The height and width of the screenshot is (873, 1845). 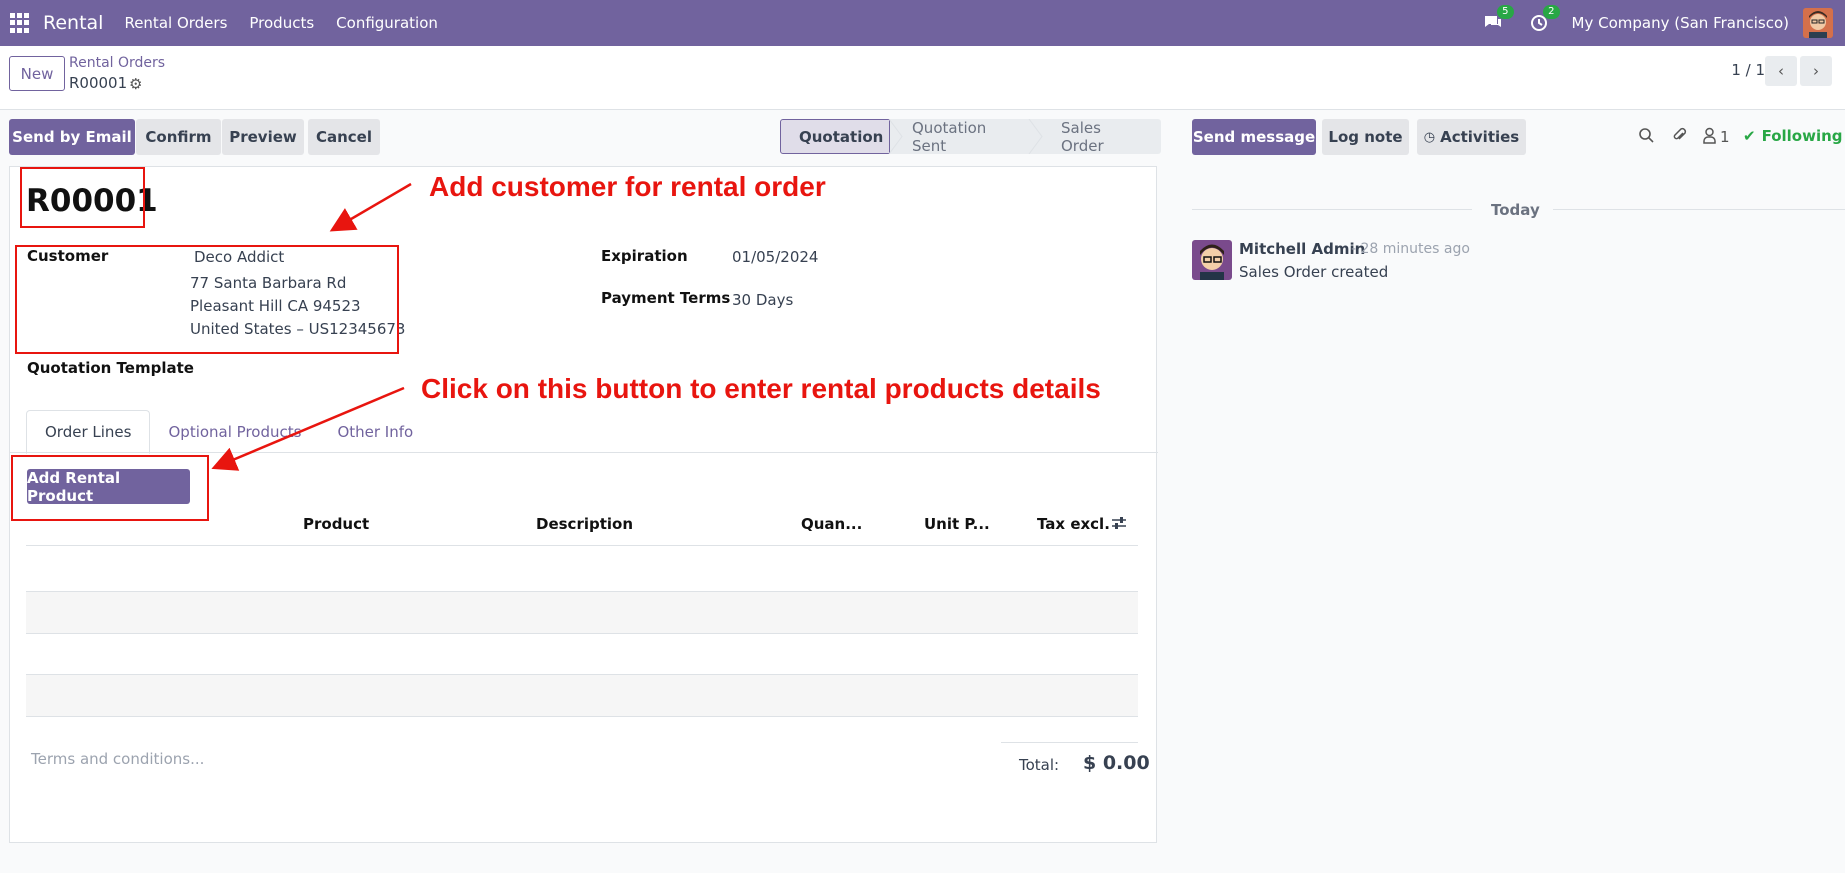 What do you see at coordinates (1073, 524) in the screenshot?
I see `column-tax-excl: Tax excl.` at bounding box center [1073, 524].